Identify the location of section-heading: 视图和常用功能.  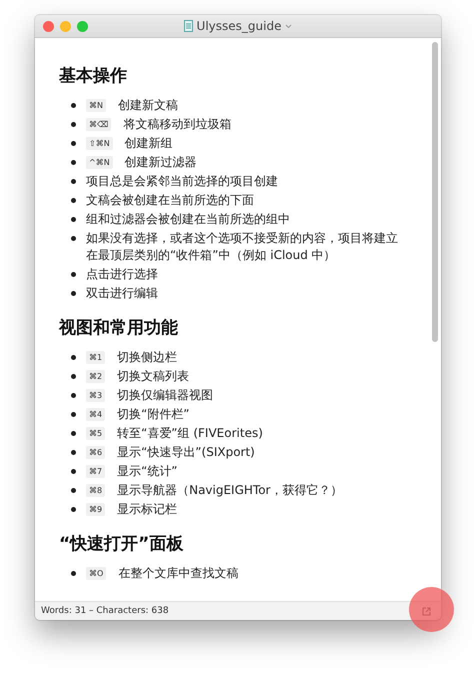
(119, 328).